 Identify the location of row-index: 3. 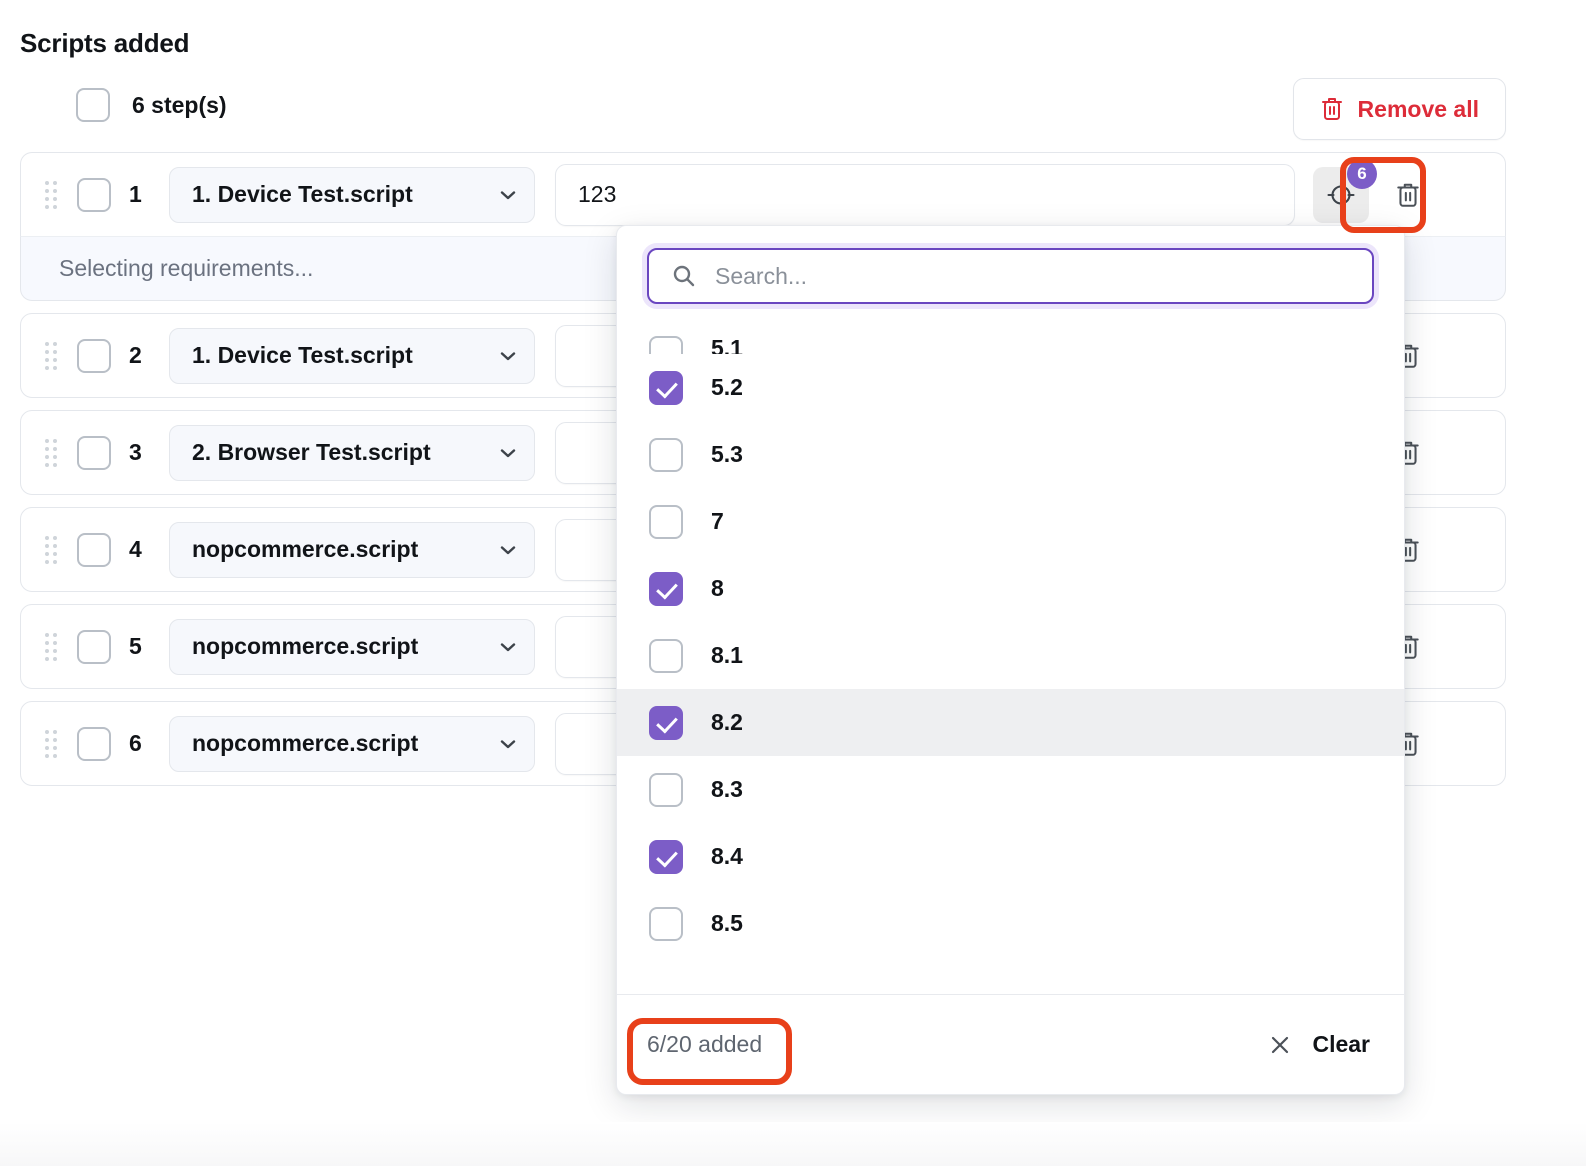
(135, 452).